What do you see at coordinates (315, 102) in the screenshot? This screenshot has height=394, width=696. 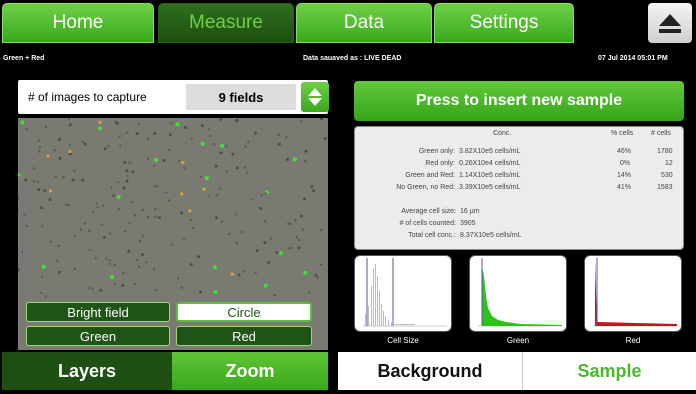 I see `arrow-down-icon` at bounding box center [315, 102].